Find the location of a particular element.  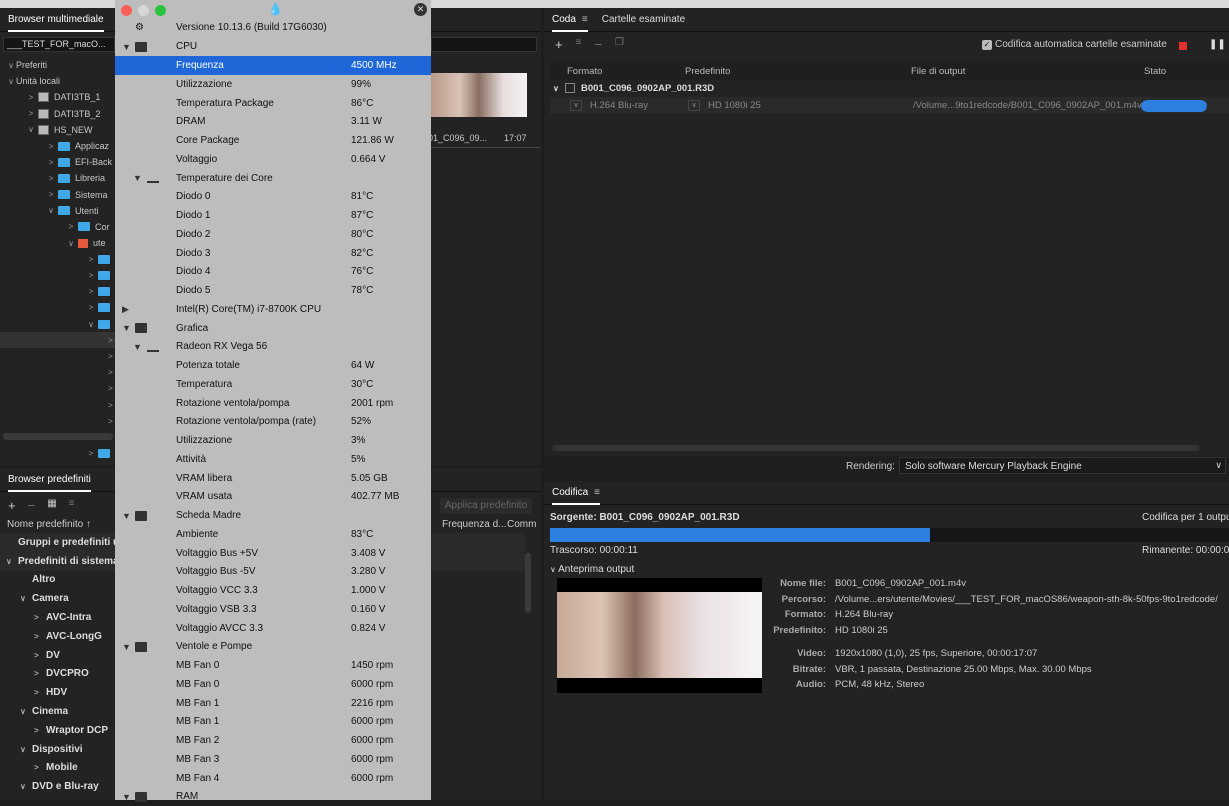

queue-tab: Coda≡ is located at coordinates (570, 19).